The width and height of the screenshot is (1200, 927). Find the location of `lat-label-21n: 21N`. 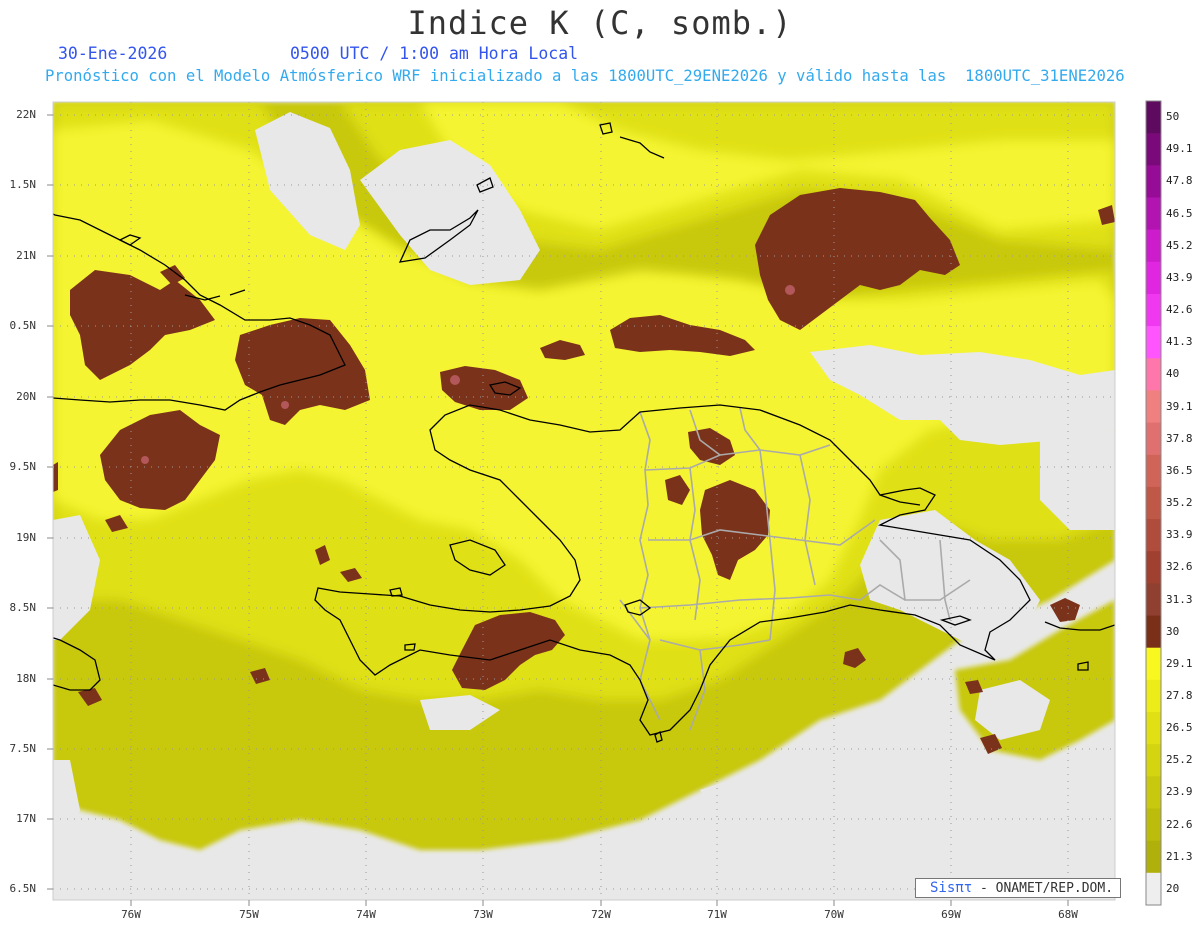

lat-label-21n: 21N is located at coordinates (26, 255).